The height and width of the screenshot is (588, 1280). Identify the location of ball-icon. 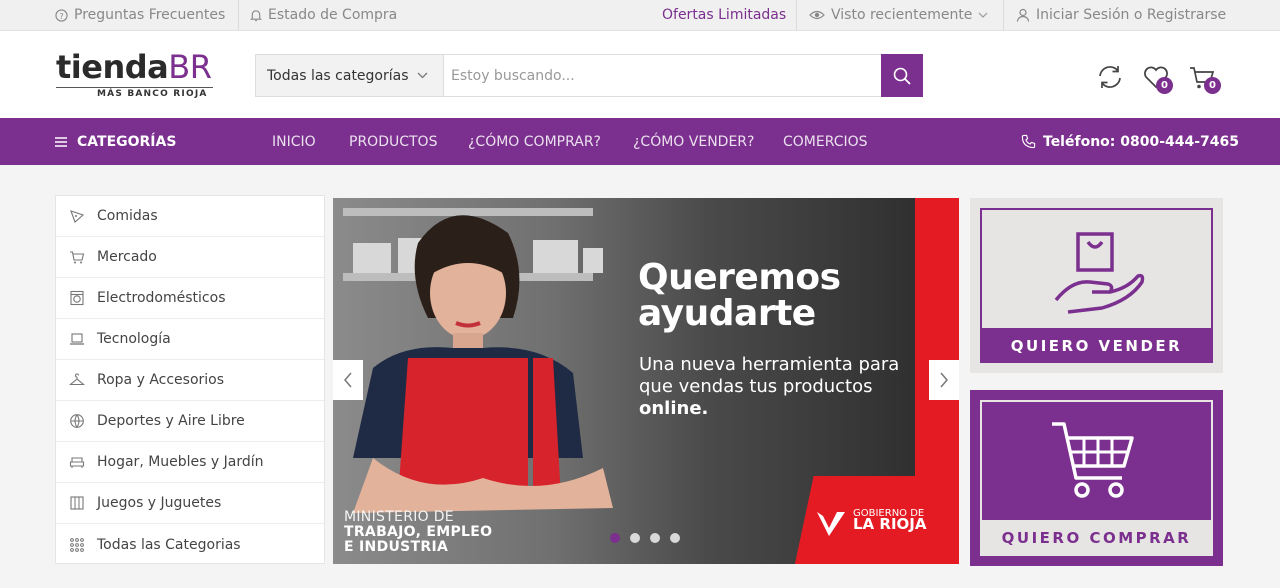
(77, 421).